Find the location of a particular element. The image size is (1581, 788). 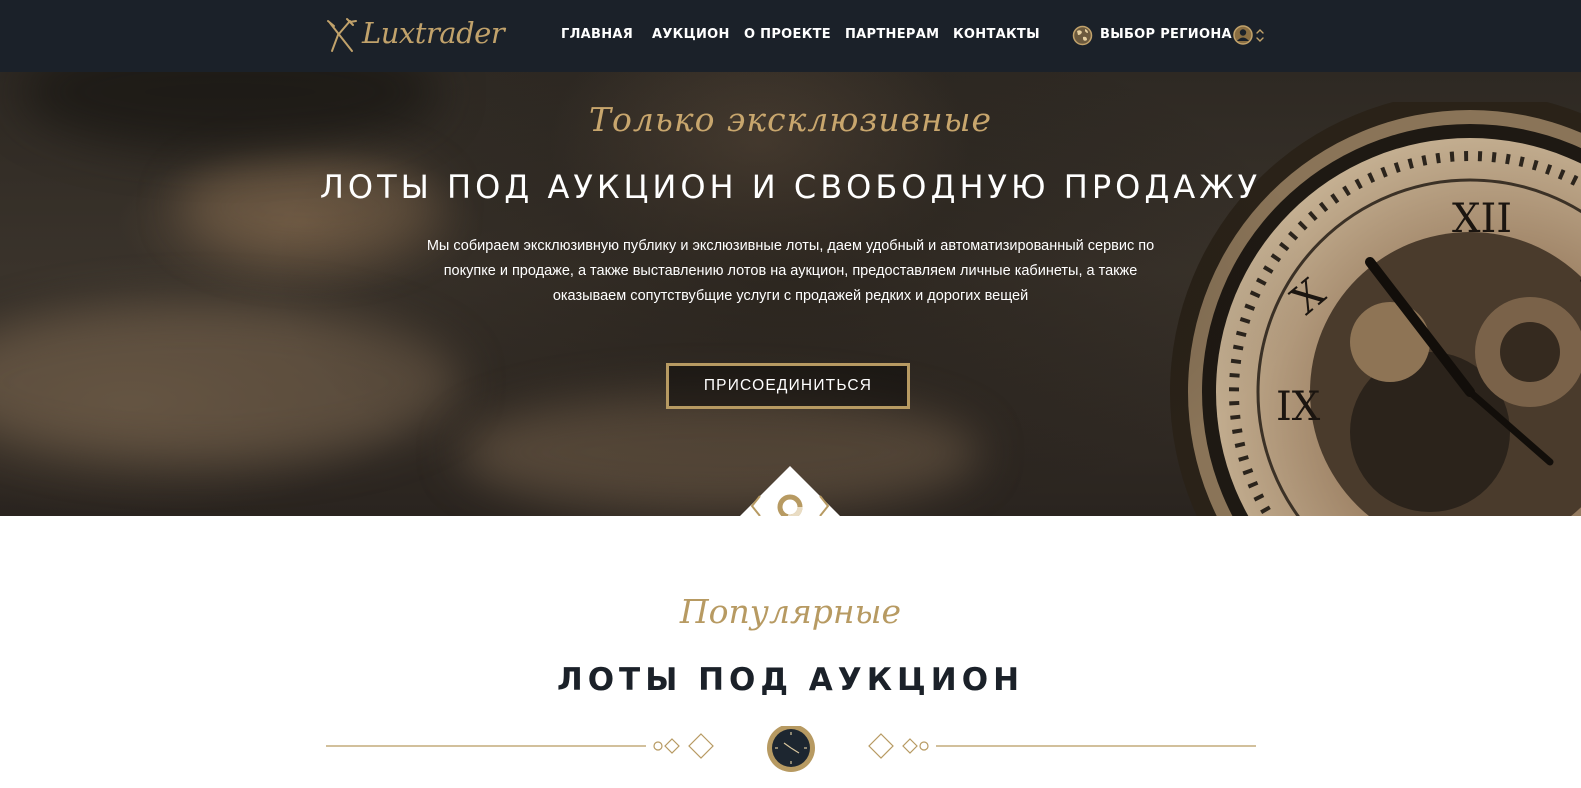

hero-script-heading: Только эксклюзивные is located at coordinates (790, 119).